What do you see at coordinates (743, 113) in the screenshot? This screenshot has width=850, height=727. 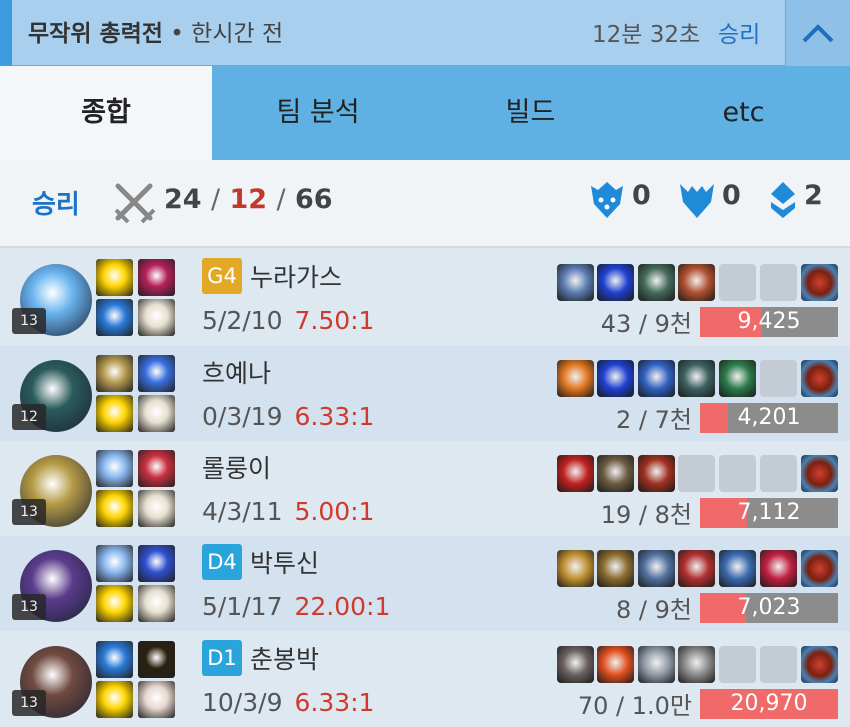 I see `tab-etc: etc` at bounding box center [743, 113].